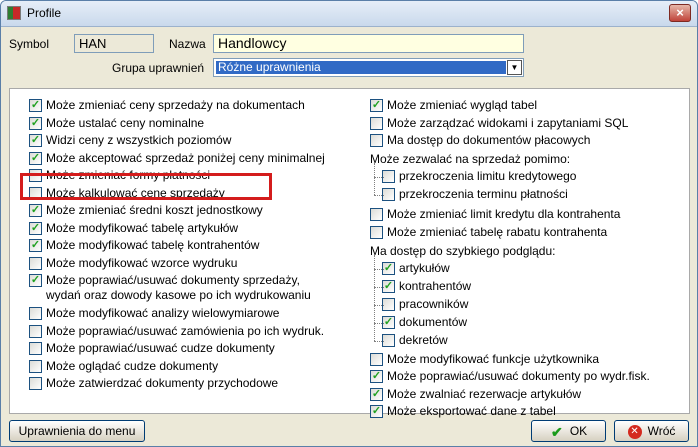  What do you see at coordinates (187, 44) in the screenshot?
I see `nazwa-label: Nazwa` at bounding box center [187, 44].